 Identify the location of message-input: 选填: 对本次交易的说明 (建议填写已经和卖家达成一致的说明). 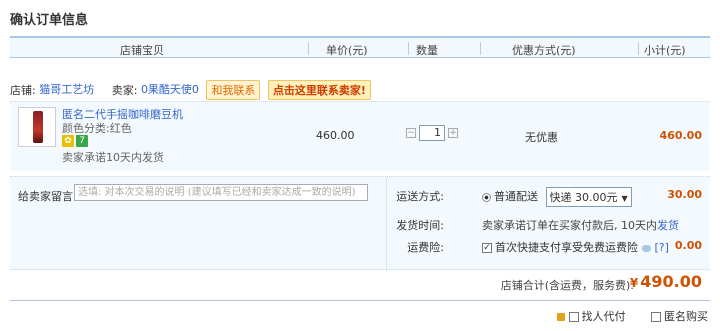
(221, 192).